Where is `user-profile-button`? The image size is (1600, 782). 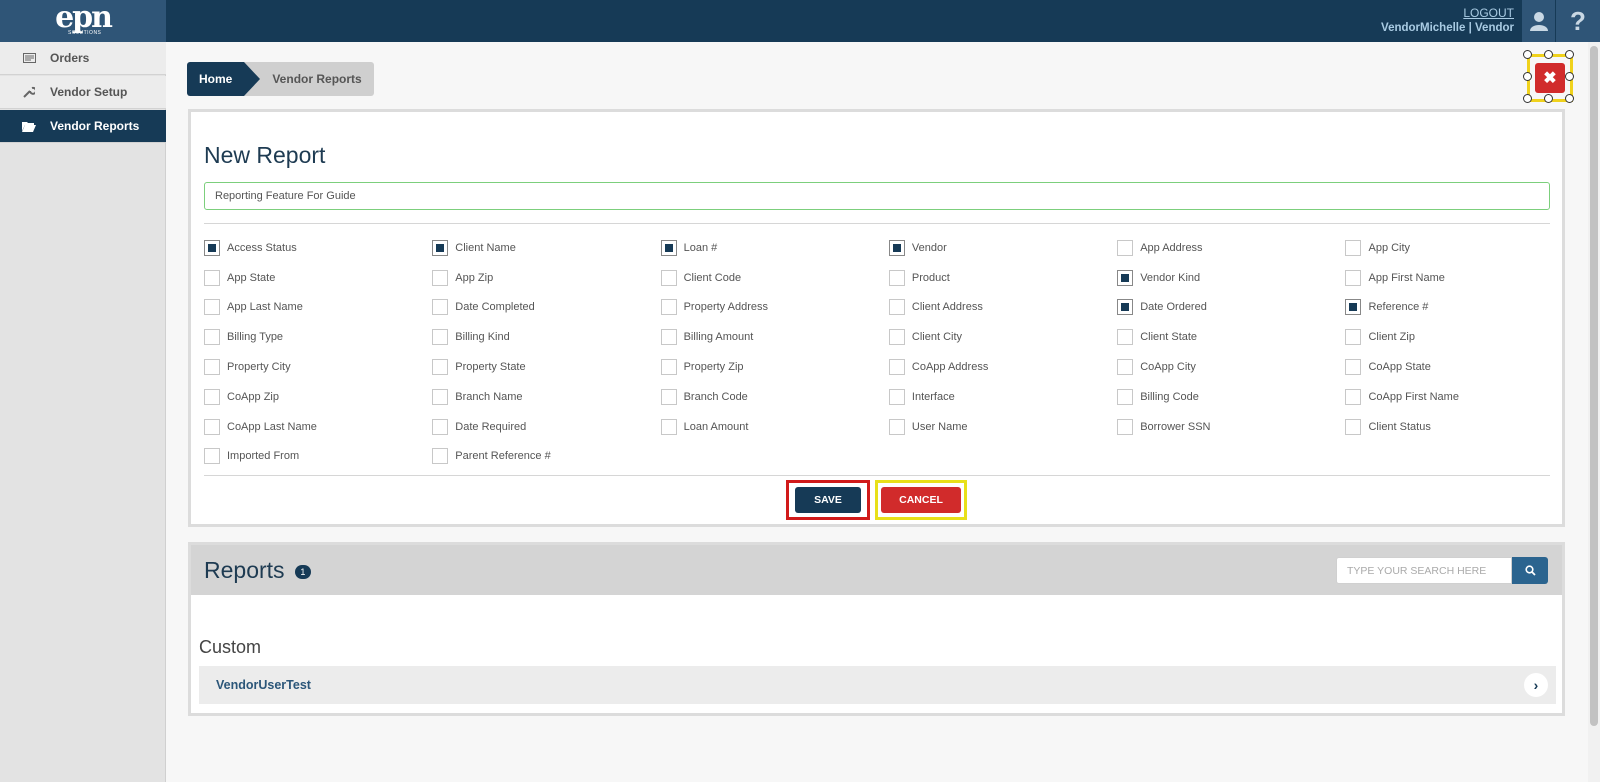
user-profile-button is located at coordinates (1538, 21).